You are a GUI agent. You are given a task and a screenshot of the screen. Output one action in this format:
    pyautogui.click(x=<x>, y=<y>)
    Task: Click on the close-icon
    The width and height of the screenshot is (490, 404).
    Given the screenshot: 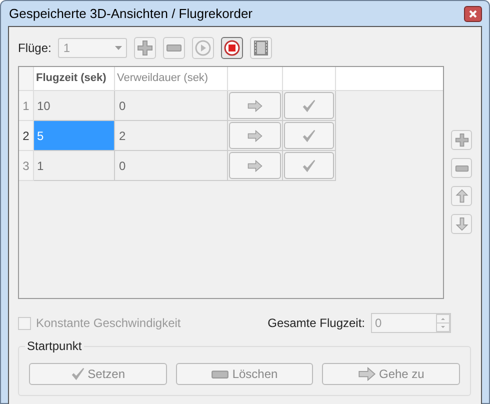 What is the action you would take?
    pyautogui.click(x=473, y=14)
    